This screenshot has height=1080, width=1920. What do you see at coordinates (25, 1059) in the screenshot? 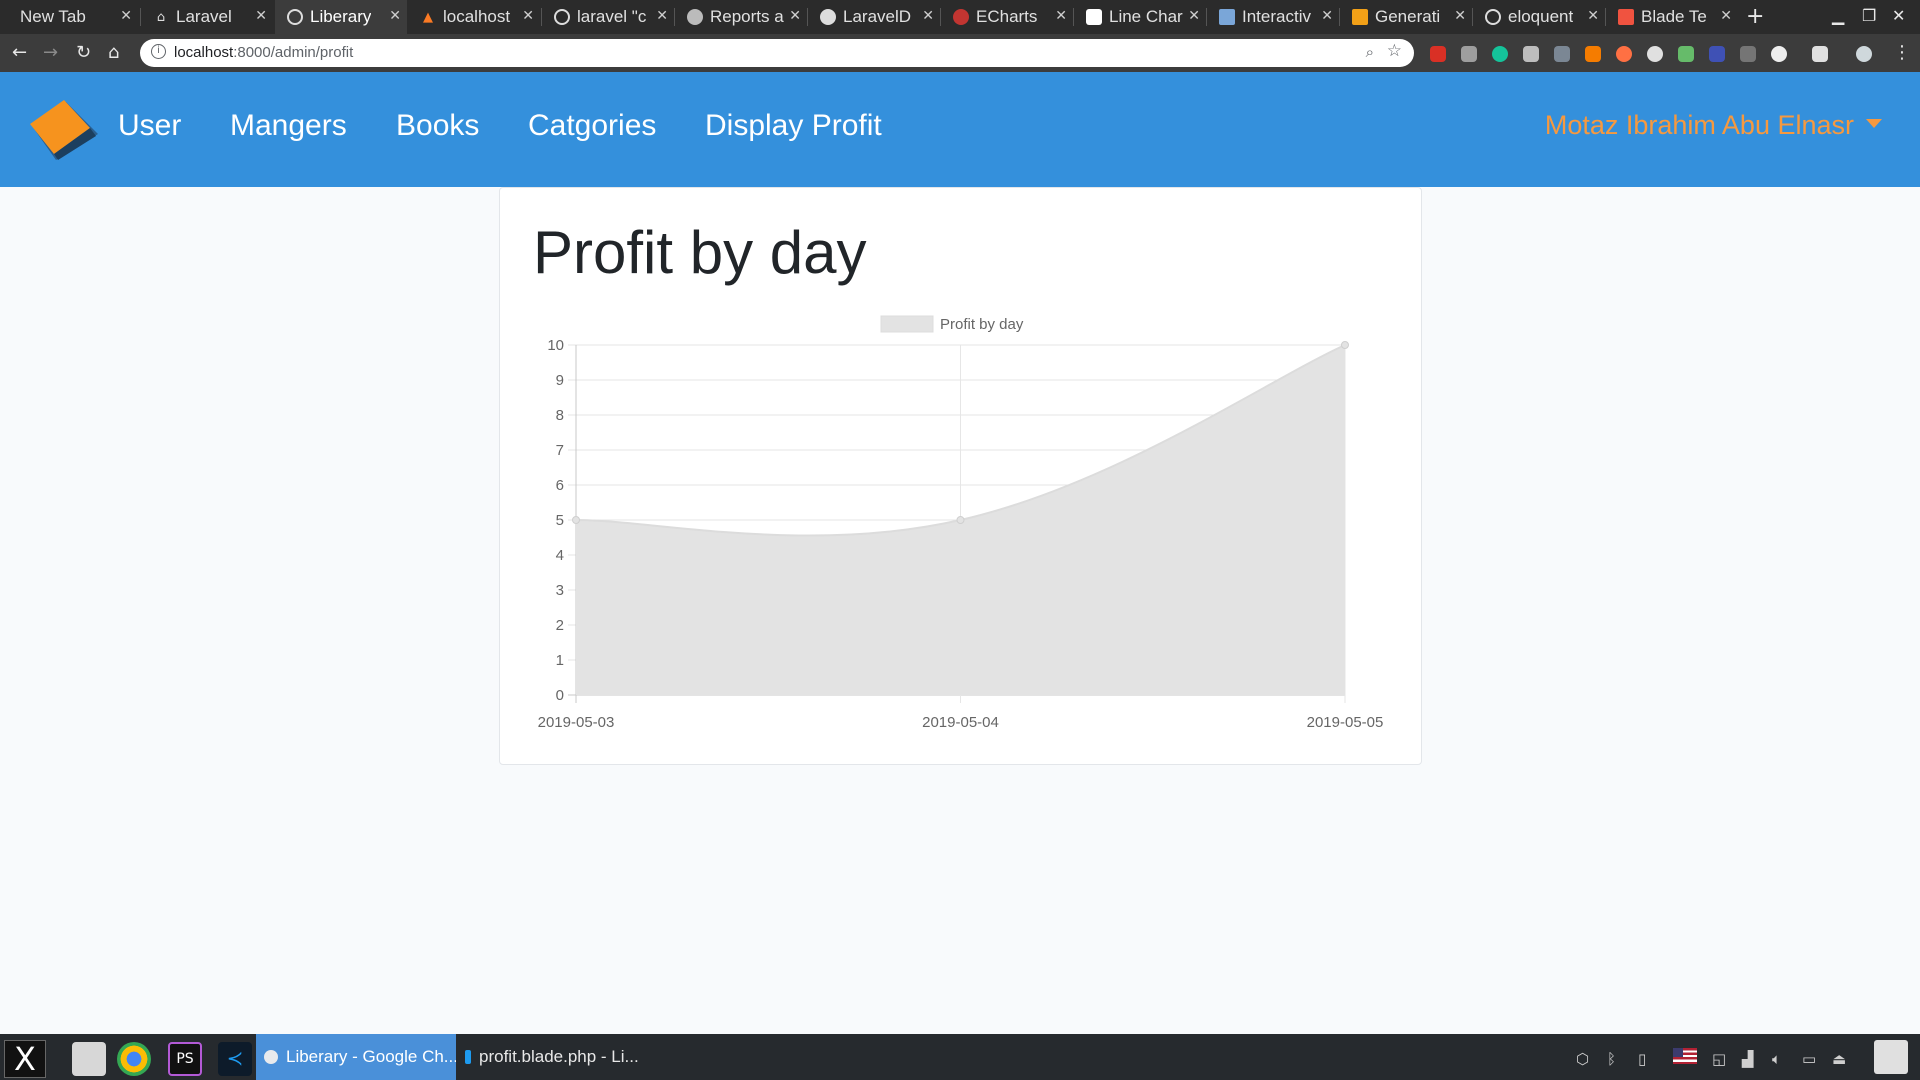
I see `start-menu-button: X` at bounding box center [25, 1059].